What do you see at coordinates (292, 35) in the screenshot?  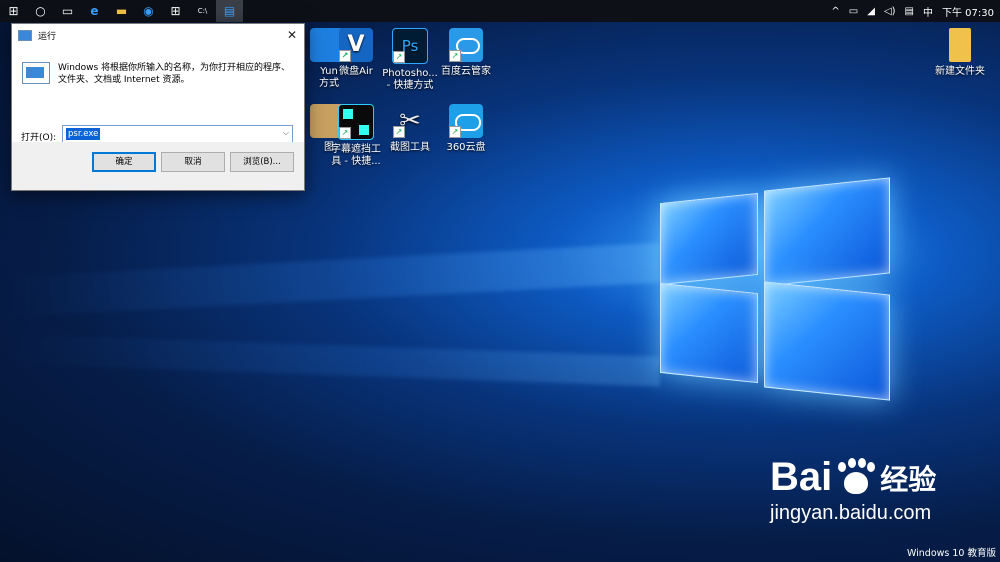 I see `close-button: ✕` at bounding box center [292, 35].